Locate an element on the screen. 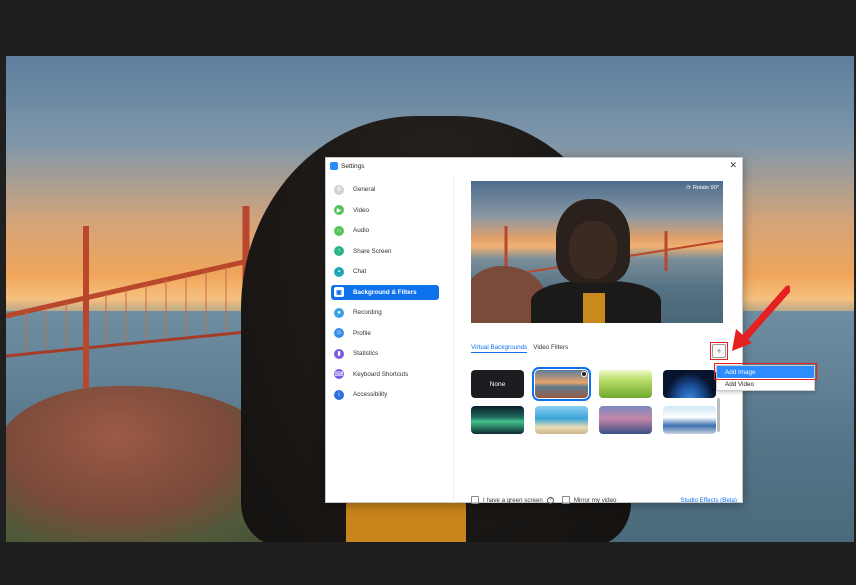  studio-effects-link: Studio Effects (Beta) is located at coordinates (708, 500).